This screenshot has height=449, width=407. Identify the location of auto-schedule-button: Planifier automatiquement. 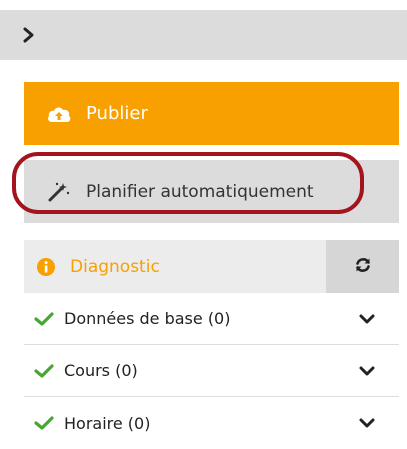
(211, 191).